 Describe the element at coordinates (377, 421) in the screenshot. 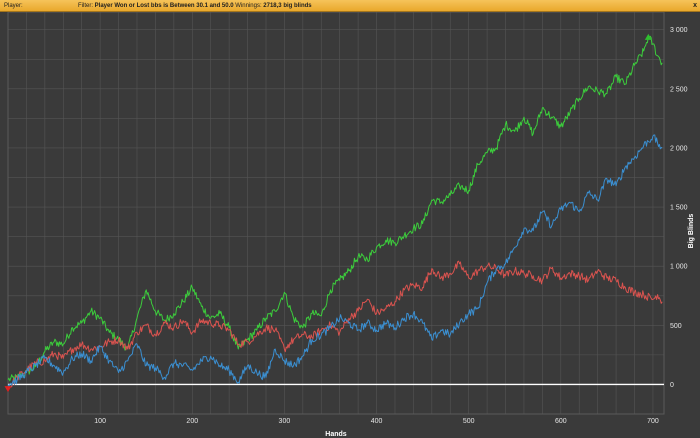

I see `x-tick-label: 400` at that location.